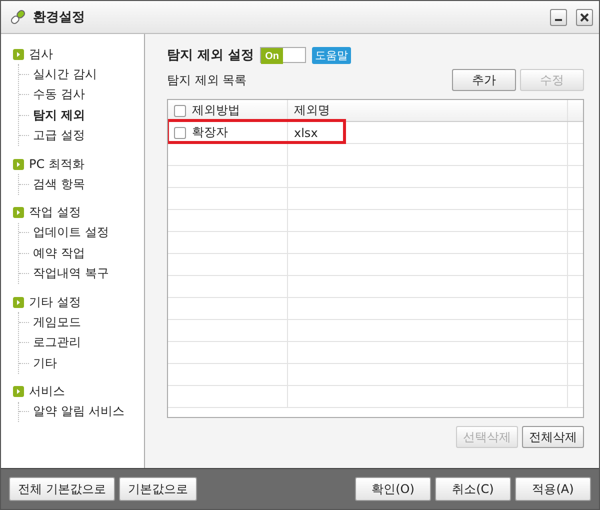  What do you see at coordinates (473, 489) in the screenshot?
I see `cancel-button: 취소(C)` at bounding box center [473, 489].